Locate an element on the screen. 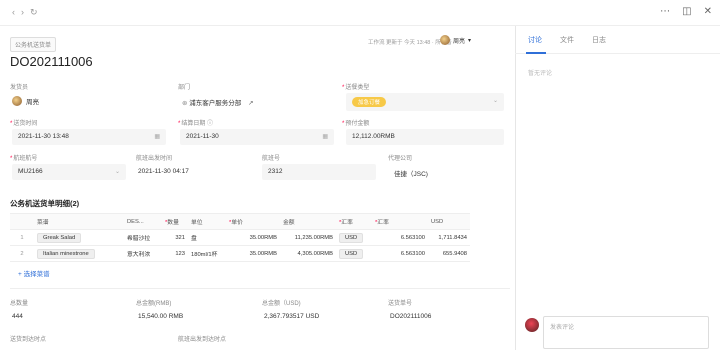 The image size is (720, 350). amount-cell: 4,305.00RMB is located at coordinates (308, 253).